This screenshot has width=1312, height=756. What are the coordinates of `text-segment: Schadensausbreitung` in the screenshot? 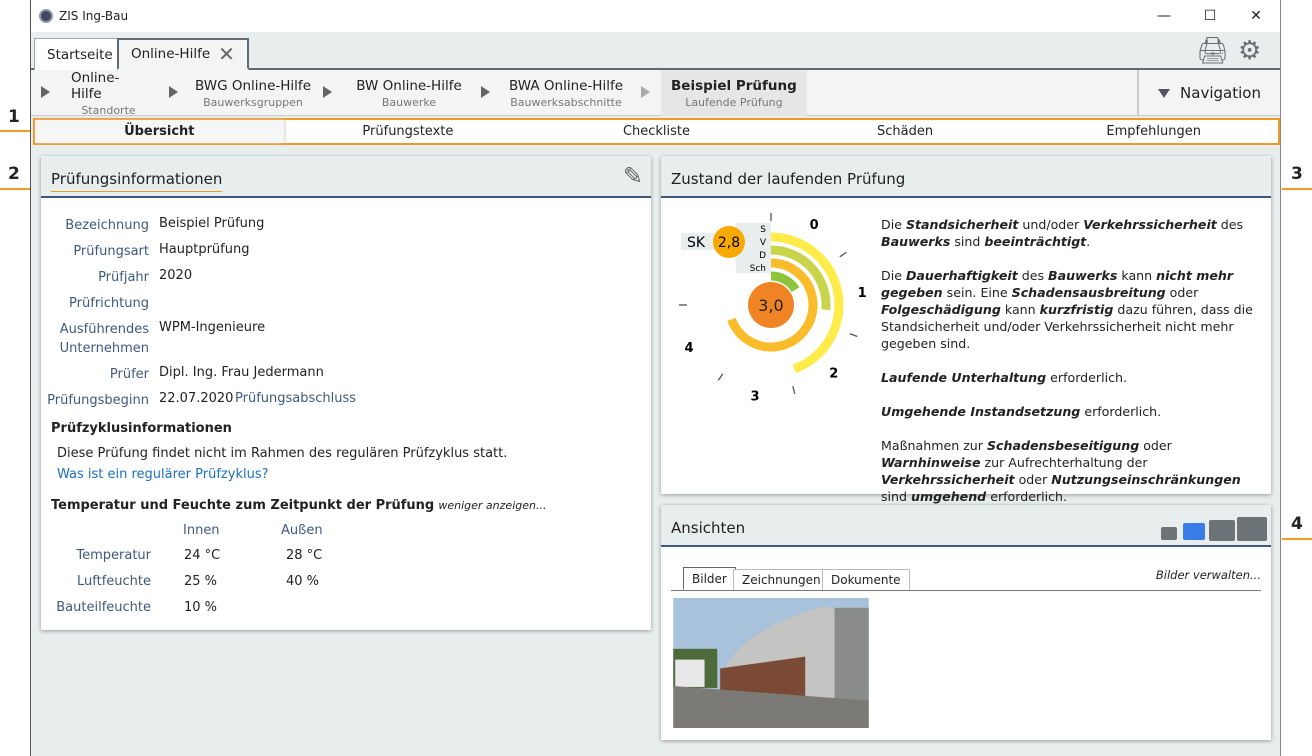 It's located at (1088, 292).